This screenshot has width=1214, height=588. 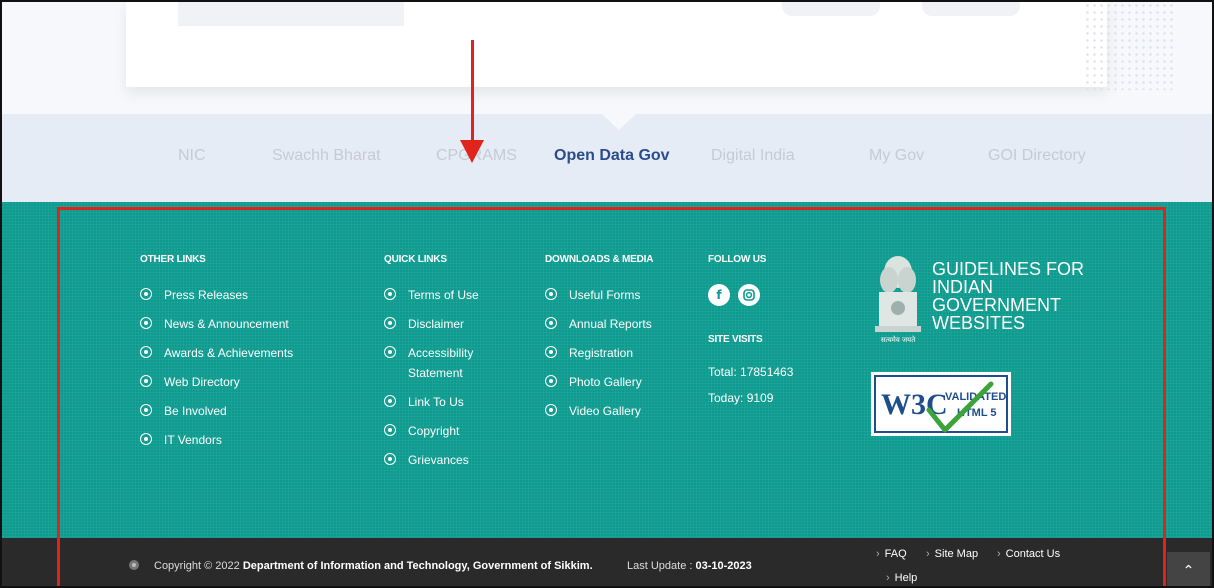 What do you see at coordinates (737, 259) in the screenshot?
I see `follow-us-heading: FOLLOW US` at bounding box center [737, 259].